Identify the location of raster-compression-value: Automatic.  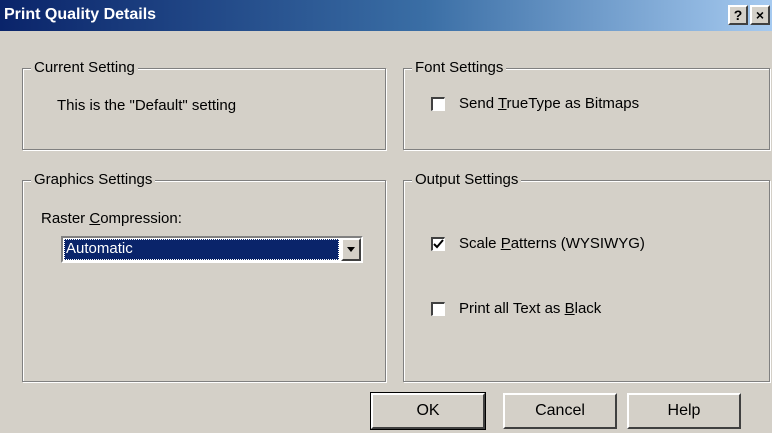
(201, 249).